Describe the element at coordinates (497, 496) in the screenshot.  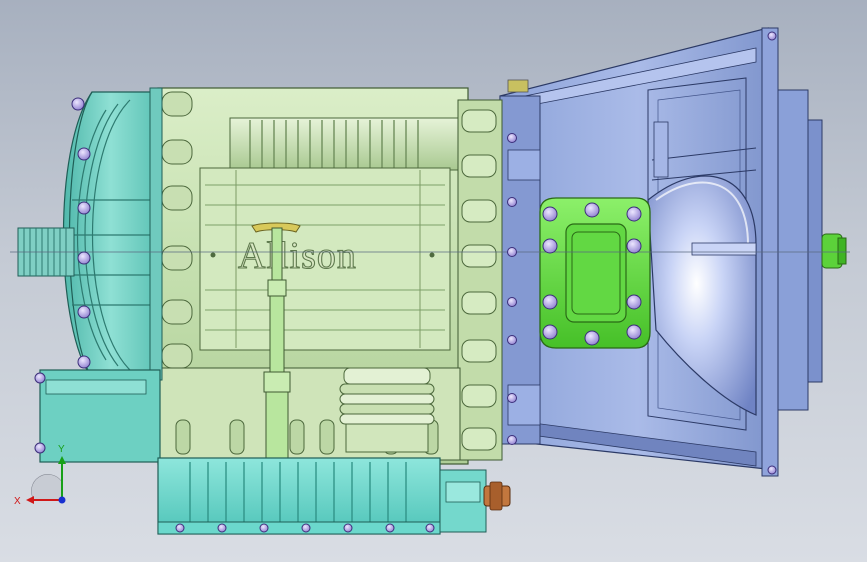
I see `drain-fitting` at that location.